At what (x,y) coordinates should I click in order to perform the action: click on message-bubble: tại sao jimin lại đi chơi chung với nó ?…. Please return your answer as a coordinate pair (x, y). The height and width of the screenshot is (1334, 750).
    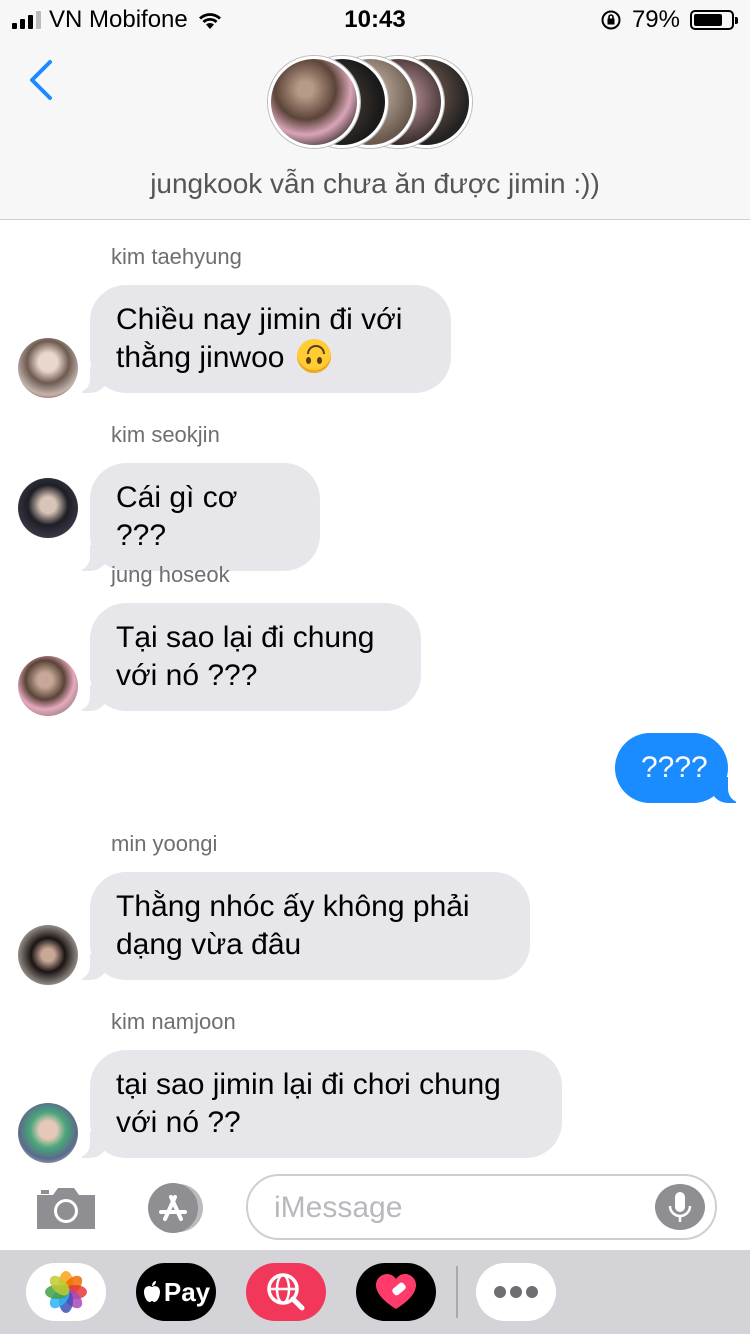
    Looking at the image, I should click on (315, 1104).